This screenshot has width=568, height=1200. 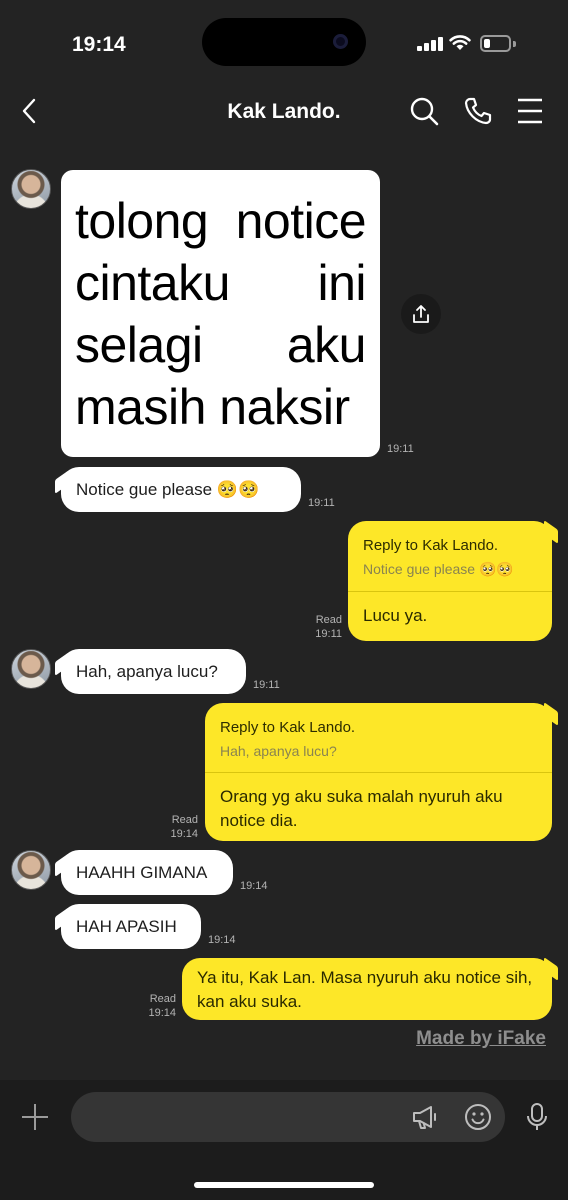 I want to click on battery-level, so click(x=487, y=43).